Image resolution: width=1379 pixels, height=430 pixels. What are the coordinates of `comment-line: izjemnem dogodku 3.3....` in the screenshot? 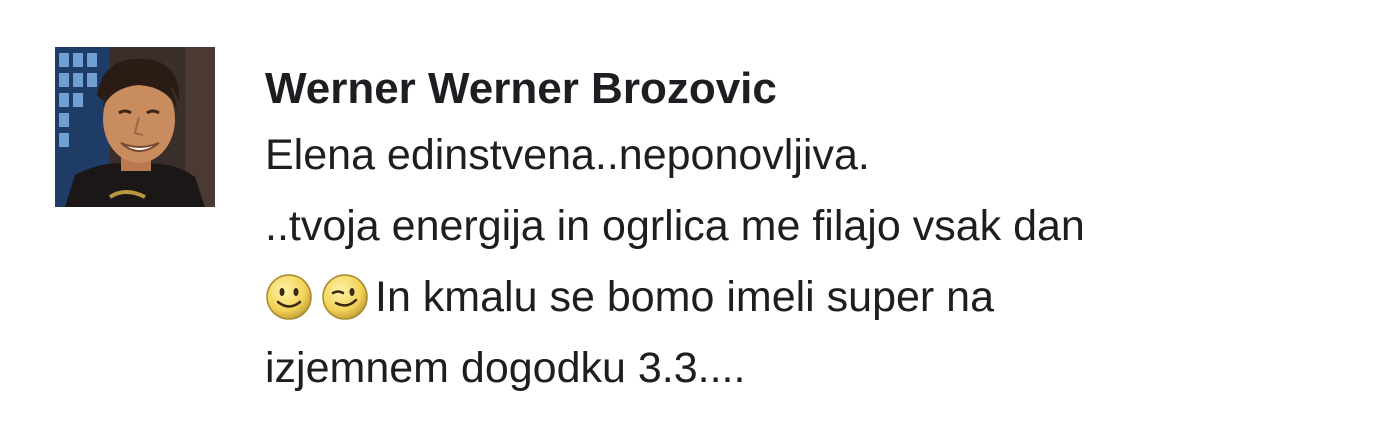 It's located at (505, 368).